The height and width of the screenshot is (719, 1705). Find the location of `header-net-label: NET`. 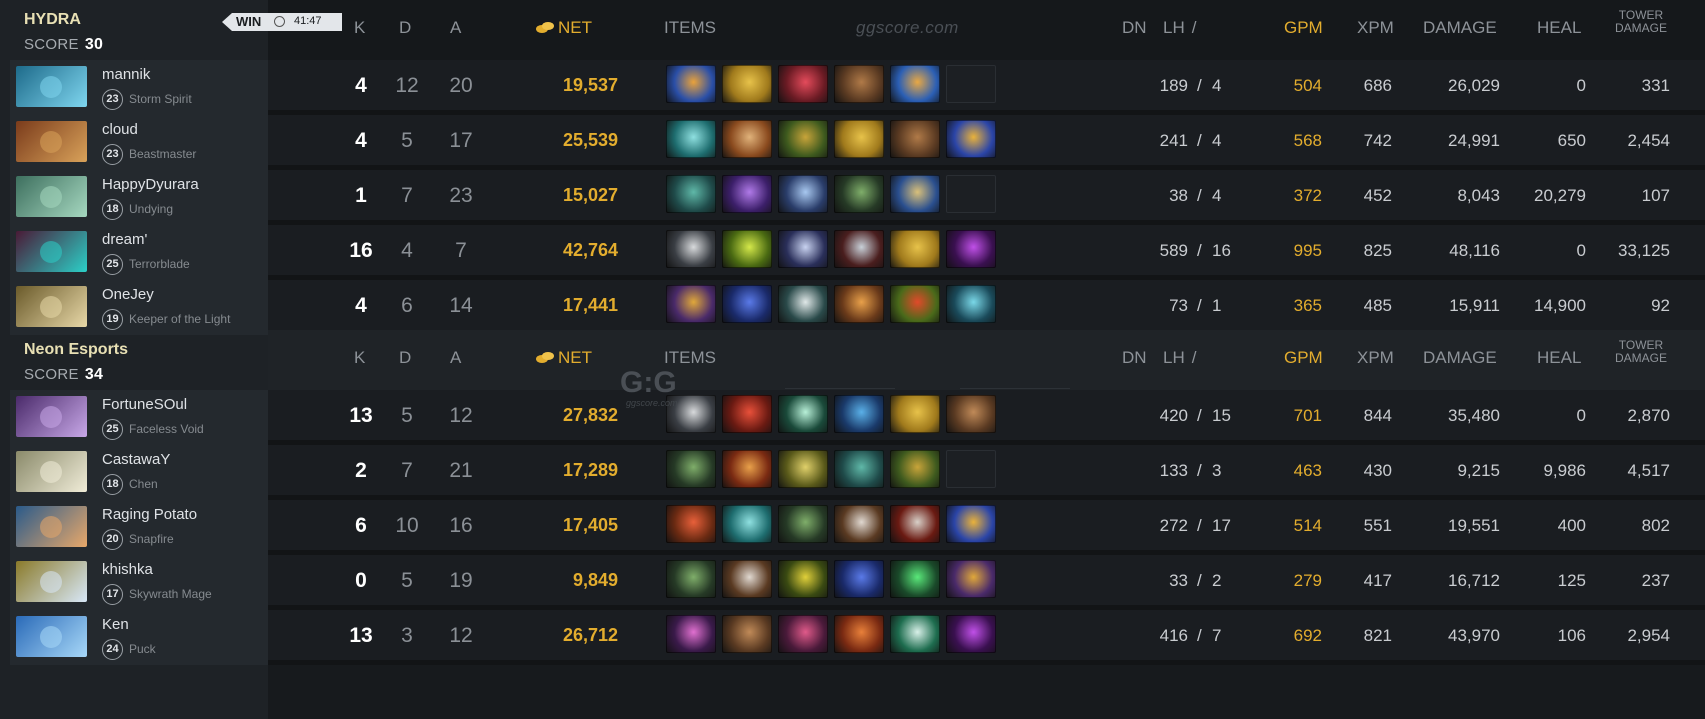

header-net-label: NET is located at coordinates (575, 357).